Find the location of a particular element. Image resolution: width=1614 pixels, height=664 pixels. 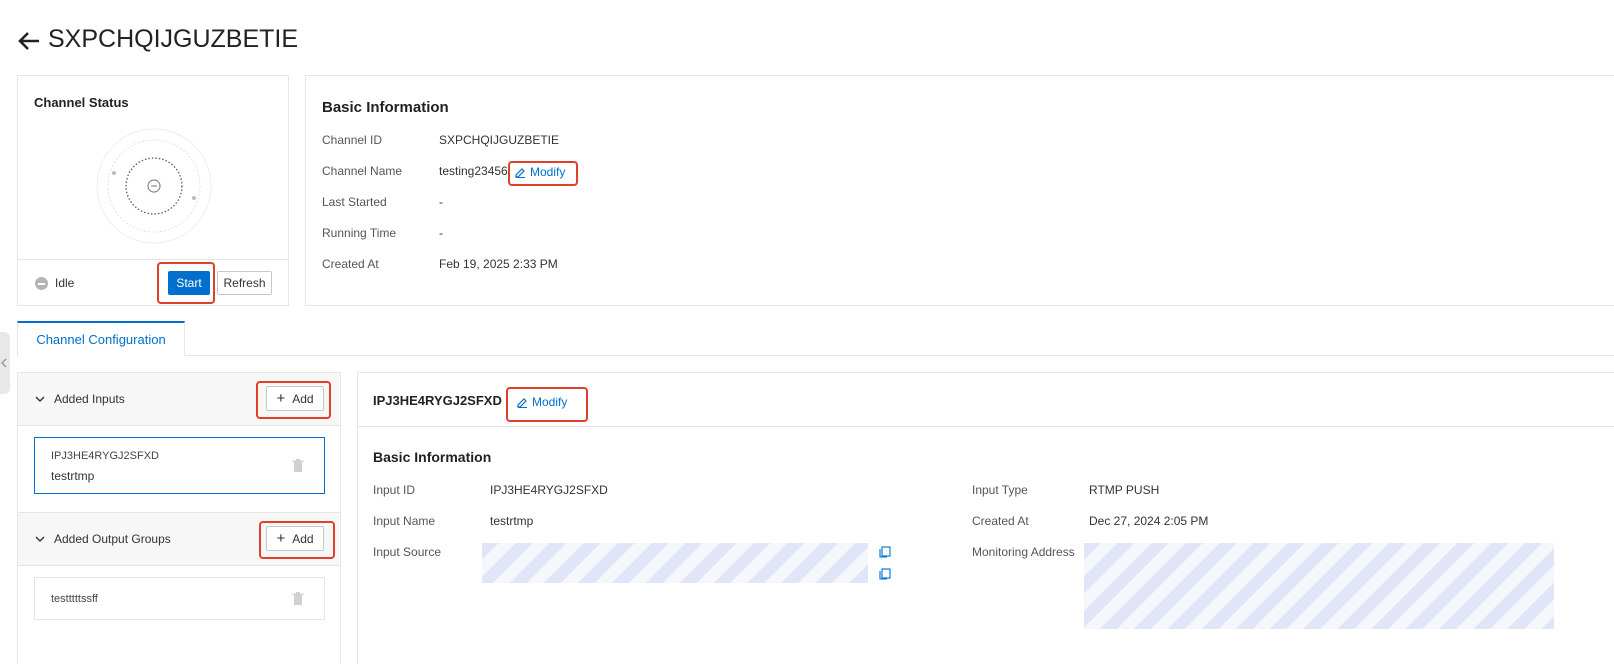

refresh-button: Refresh is located at coordinates (244, 283).